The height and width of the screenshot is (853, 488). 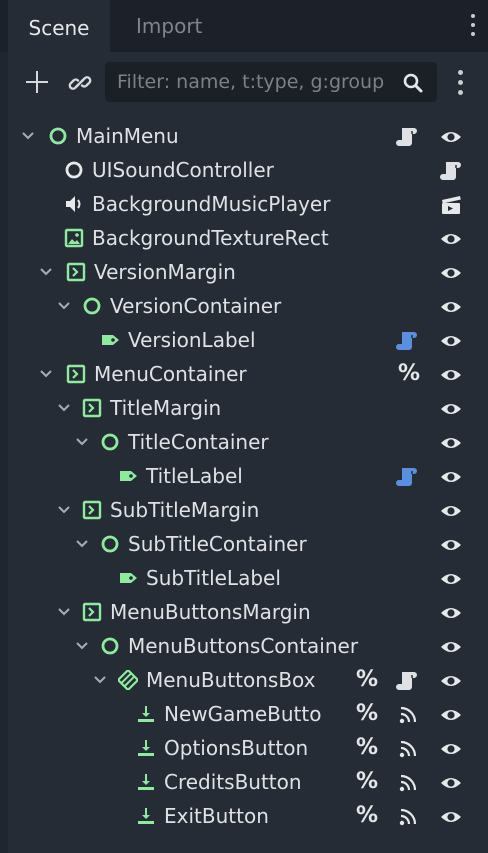 I want to click on tree-row: UISoundController, so click(x=248, y=170).